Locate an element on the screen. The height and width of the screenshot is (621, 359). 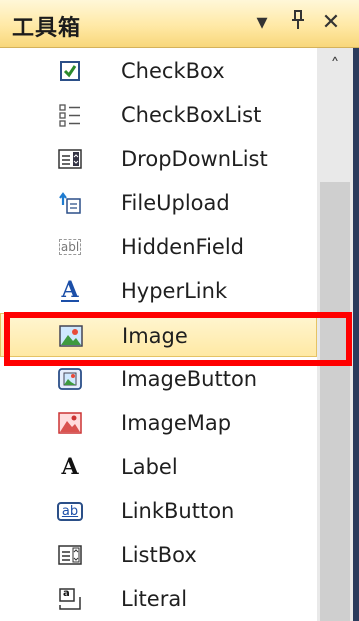
hyperlink-icon: A is located at coordinates (70, 290).